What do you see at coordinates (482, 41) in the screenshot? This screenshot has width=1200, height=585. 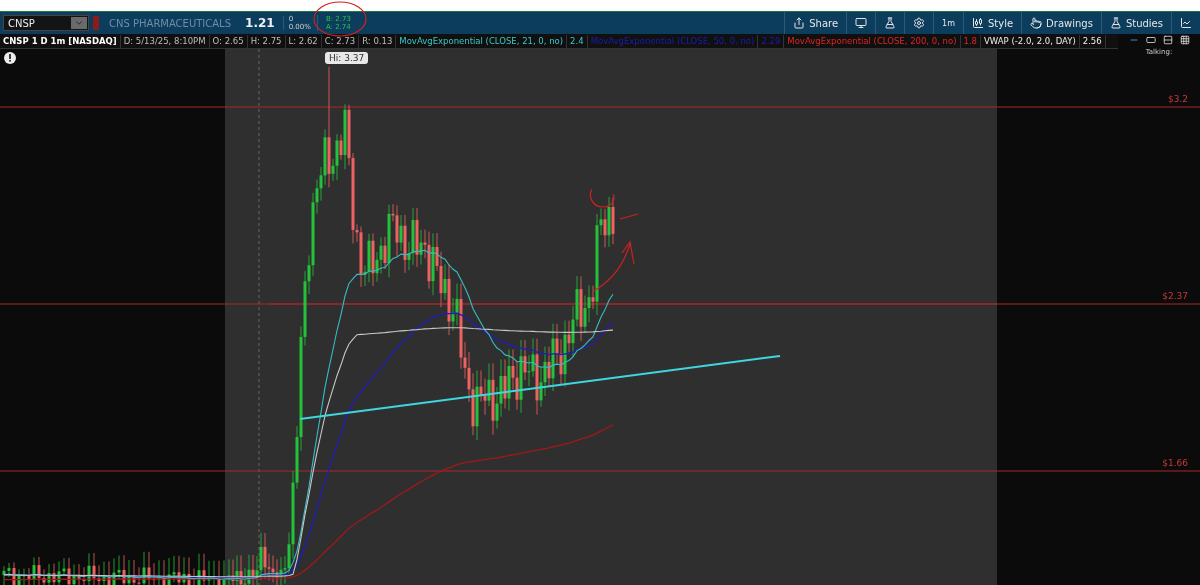 I see `study-label: MovAvgExponential (CLOSE, 21, 0, no)` at bounding box center [482, 41].